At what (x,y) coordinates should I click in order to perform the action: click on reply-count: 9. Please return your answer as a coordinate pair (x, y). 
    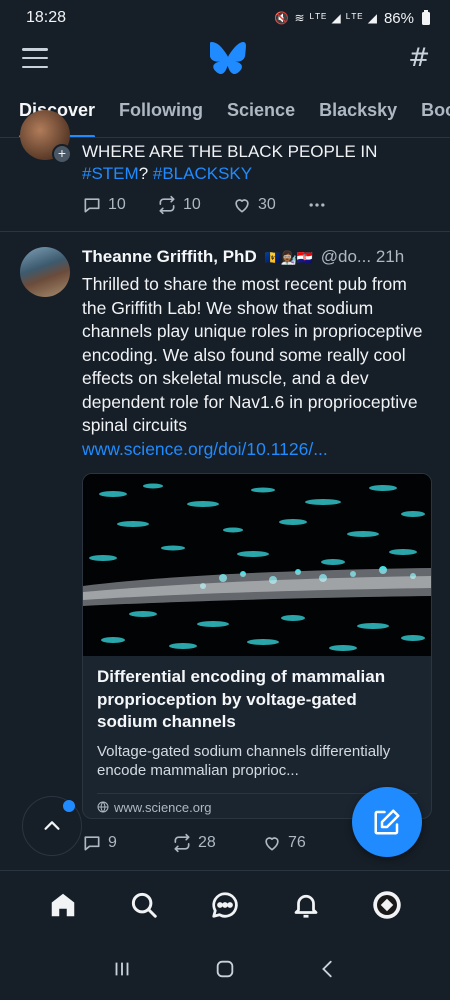
    Looking at the image, I should click on (112, 842).